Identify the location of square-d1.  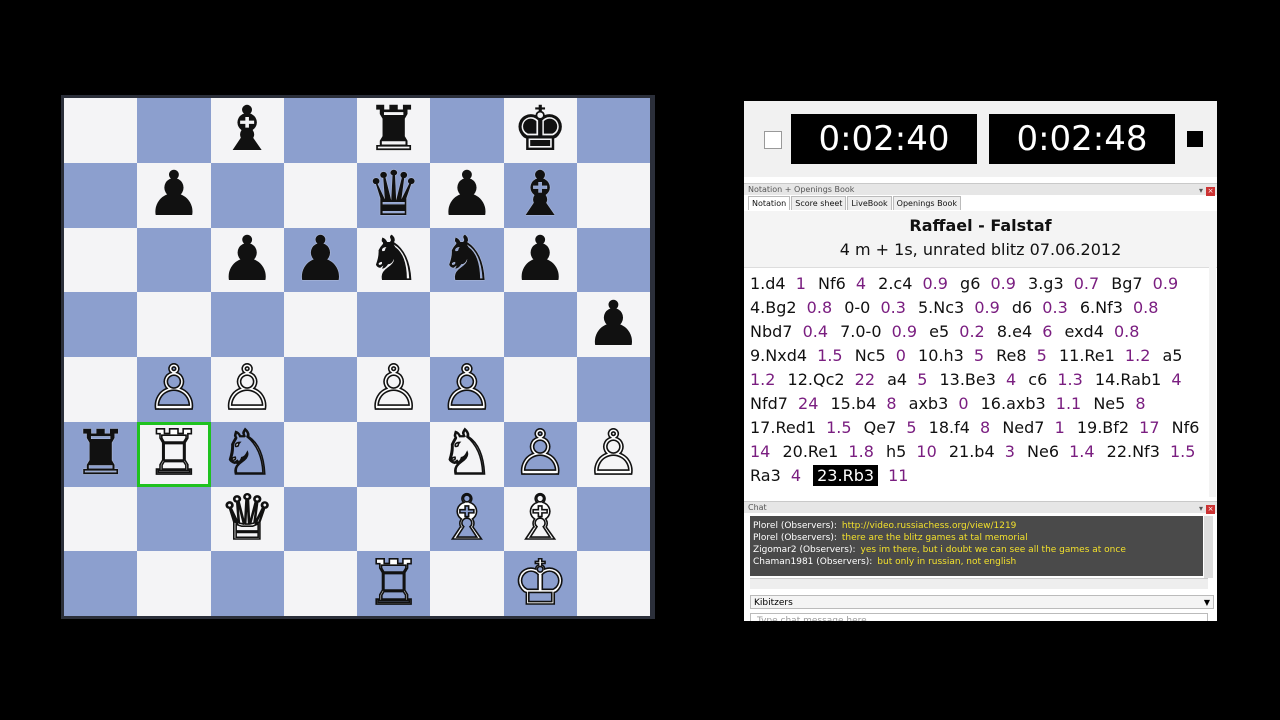
(320, 583).